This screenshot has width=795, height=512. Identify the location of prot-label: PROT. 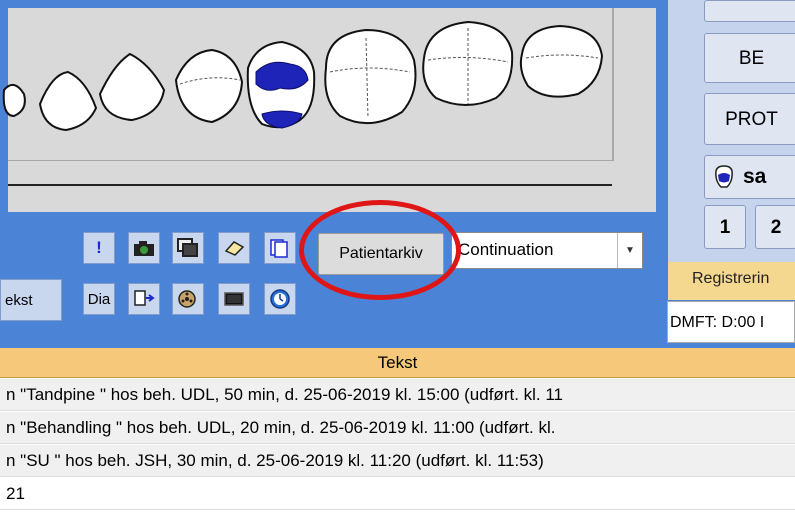
(751, 119).